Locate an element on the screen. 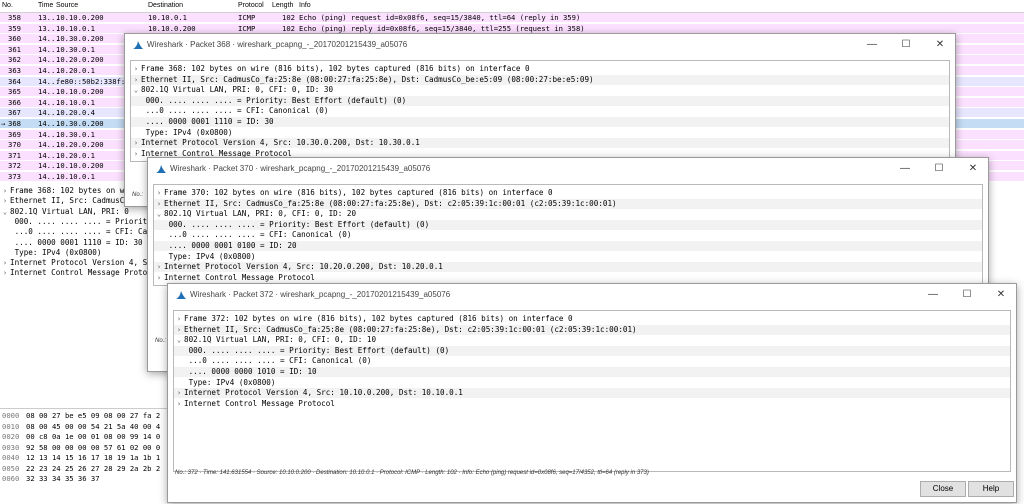  packet-cell-src: 10.20.0.4 is located at coordinates (75, 113).